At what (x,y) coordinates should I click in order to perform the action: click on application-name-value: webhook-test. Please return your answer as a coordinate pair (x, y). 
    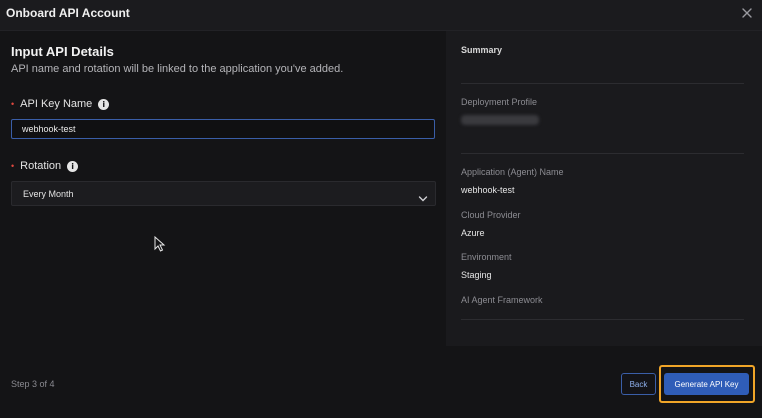
    Looking at the image, I should click on (488, 190).